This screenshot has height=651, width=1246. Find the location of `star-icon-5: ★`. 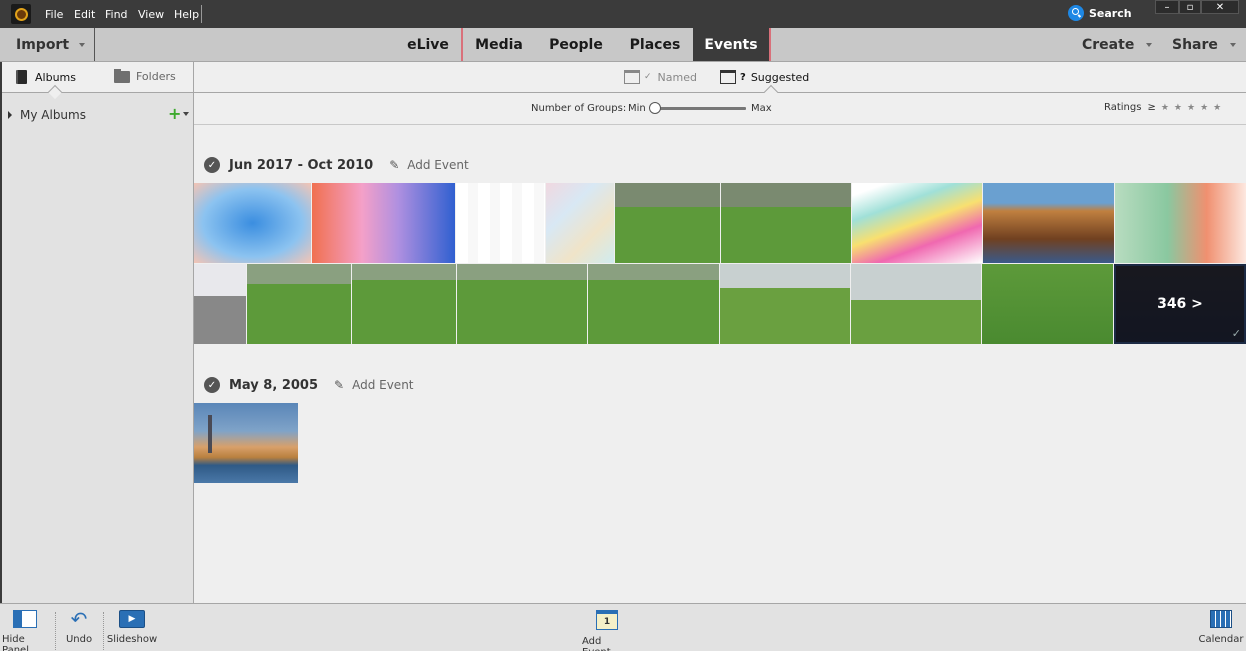

star-icon-5: ★ is located at coordinates (1217, 108).